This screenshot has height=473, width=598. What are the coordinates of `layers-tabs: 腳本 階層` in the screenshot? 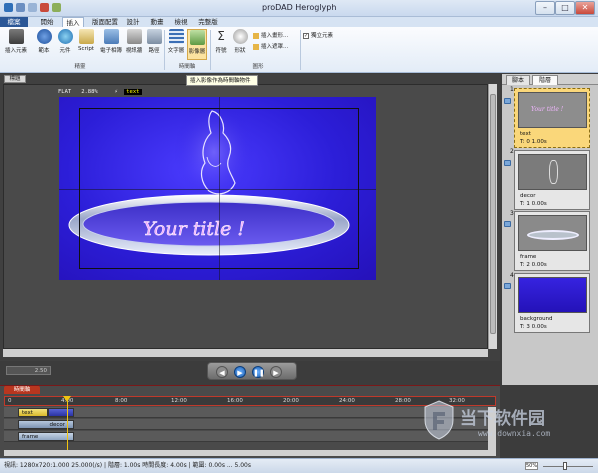 It's located at (550, 79).